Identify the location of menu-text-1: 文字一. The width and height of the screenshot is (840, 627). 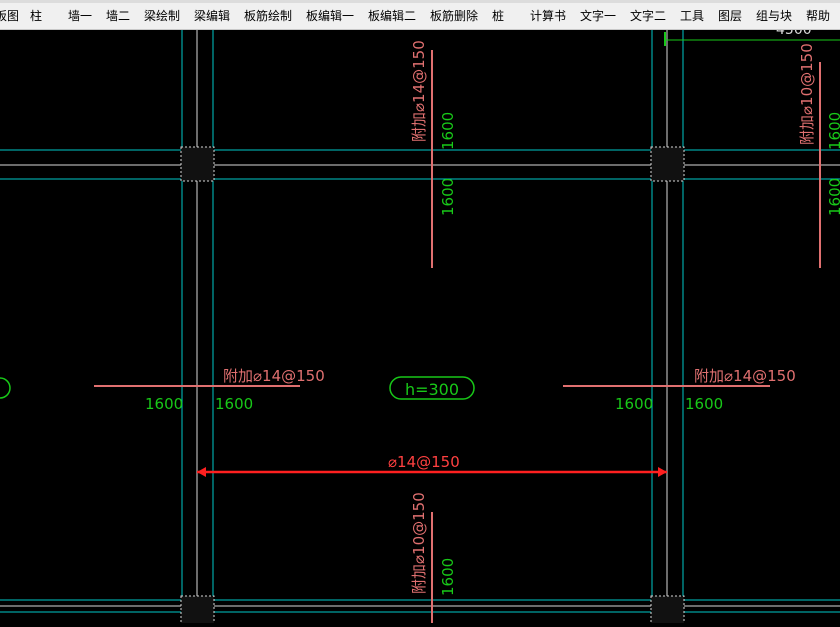
(598, 16).